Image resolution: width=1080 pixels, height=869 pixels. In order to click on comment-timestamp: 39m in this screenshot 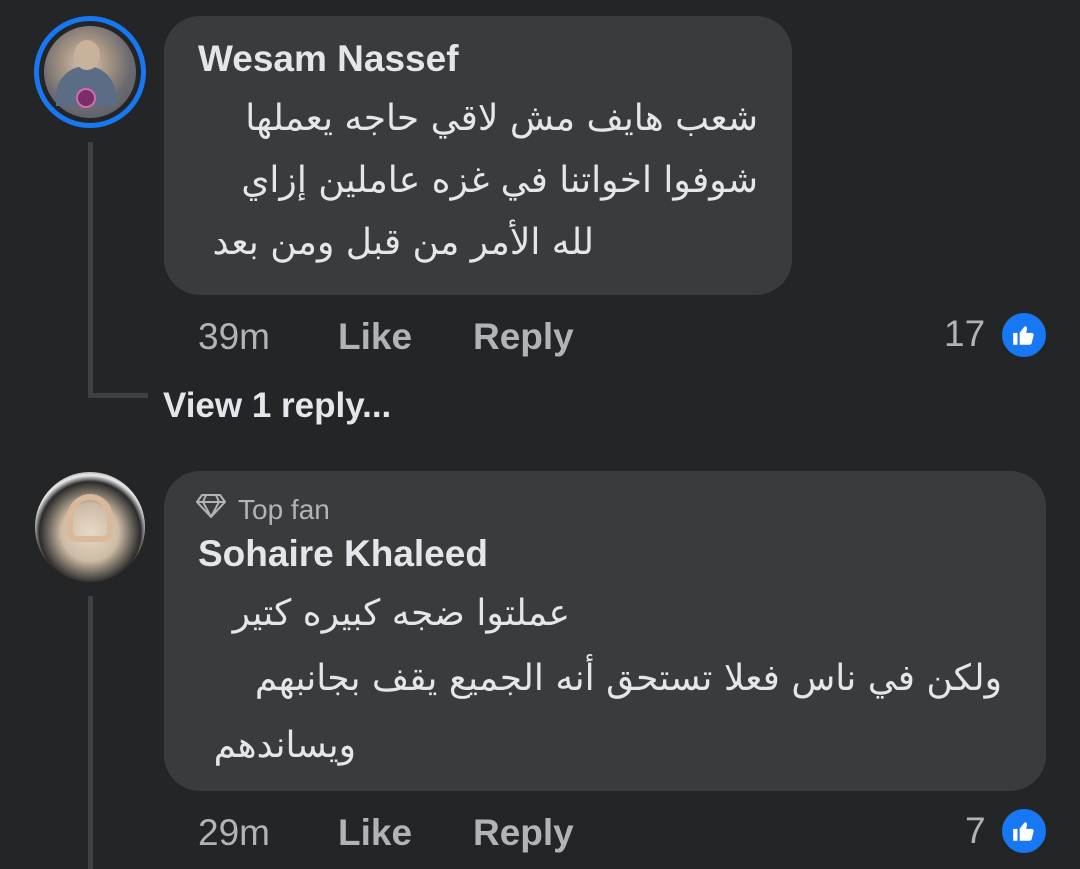, I will do `click(234, 336)`.